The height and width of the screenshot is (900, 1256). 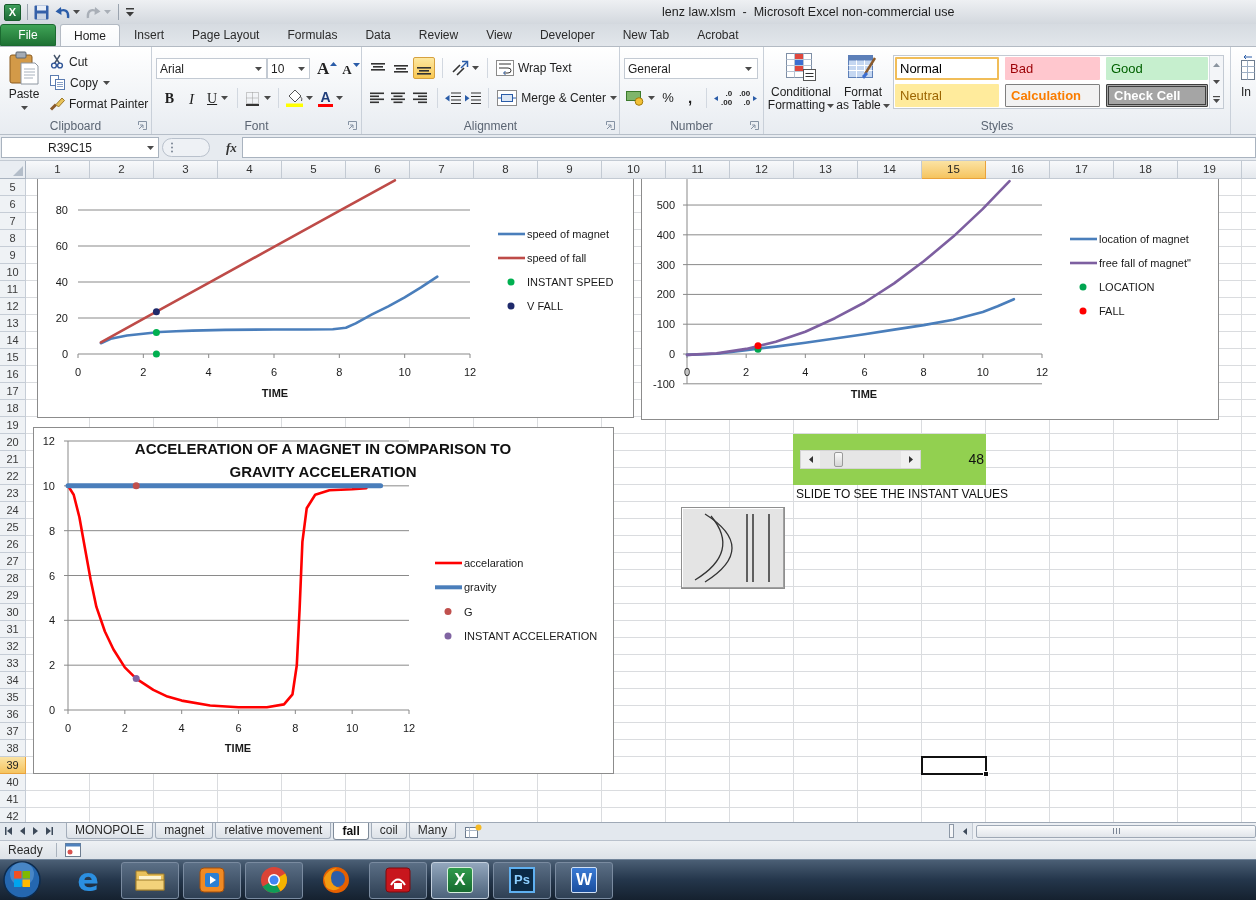 I want to click on app-logo: X, so click(x=12, y=12).